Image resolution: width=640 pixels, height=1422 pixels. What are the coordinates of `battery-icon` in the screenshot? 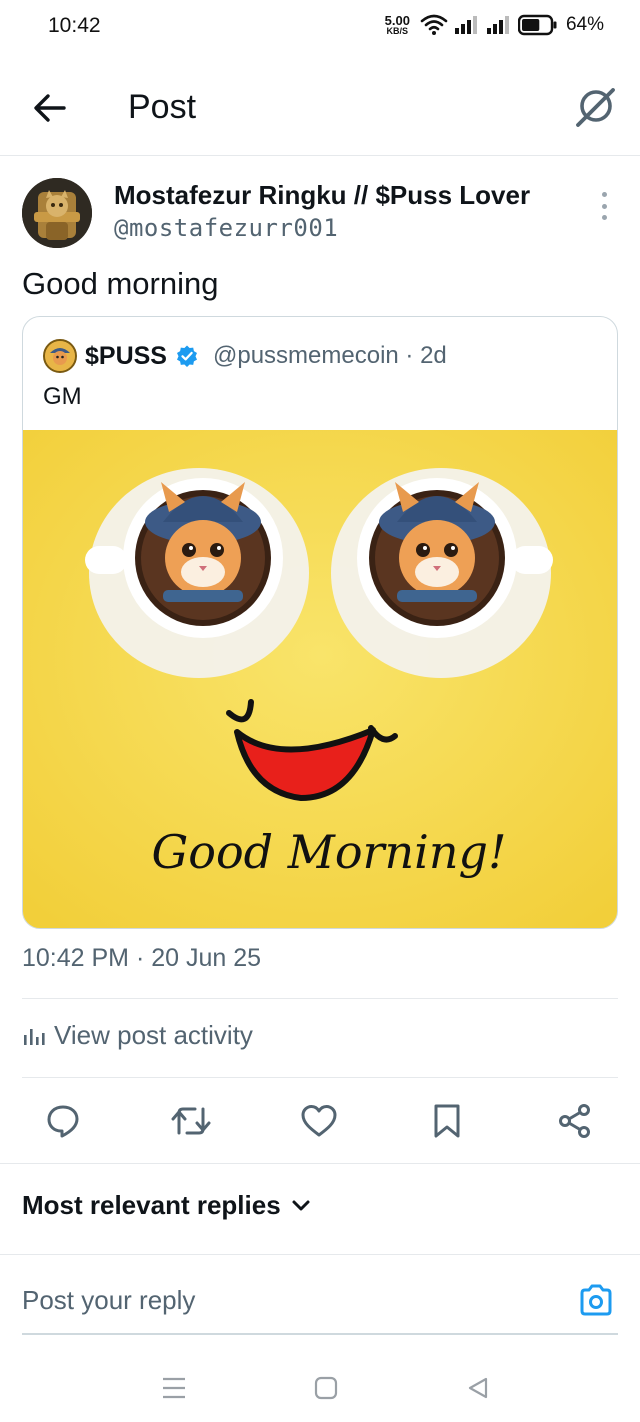 It's located at (537, 25).